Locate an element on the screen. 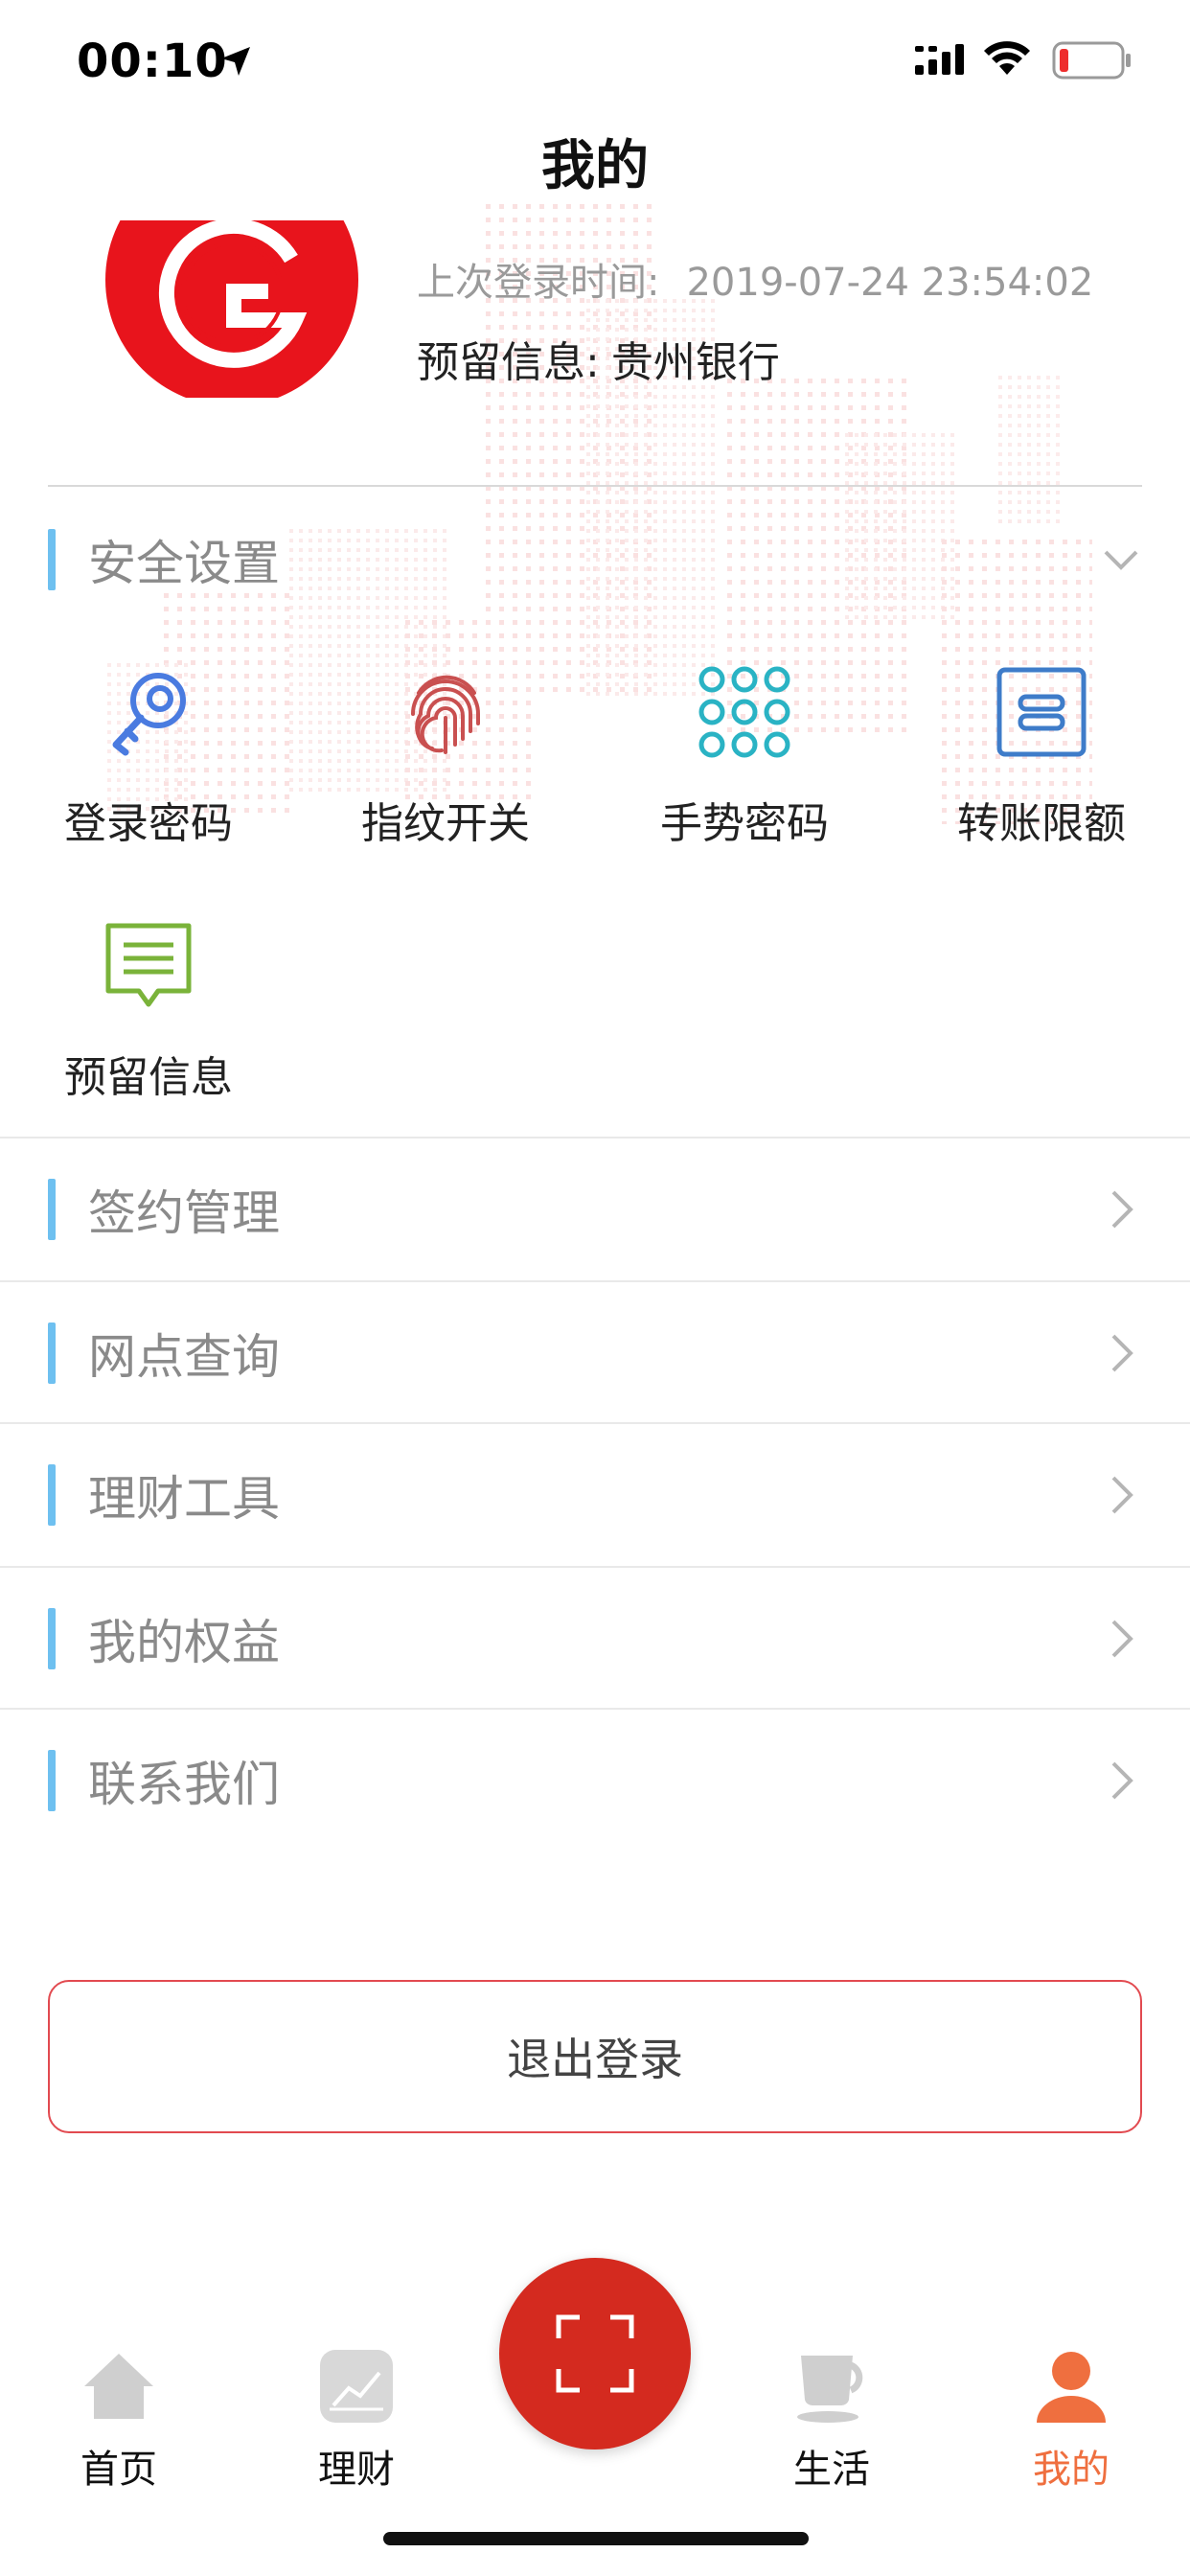 This screenshot has width=1190, height=2576. scan-icon is located at coordinates (595, 2353).